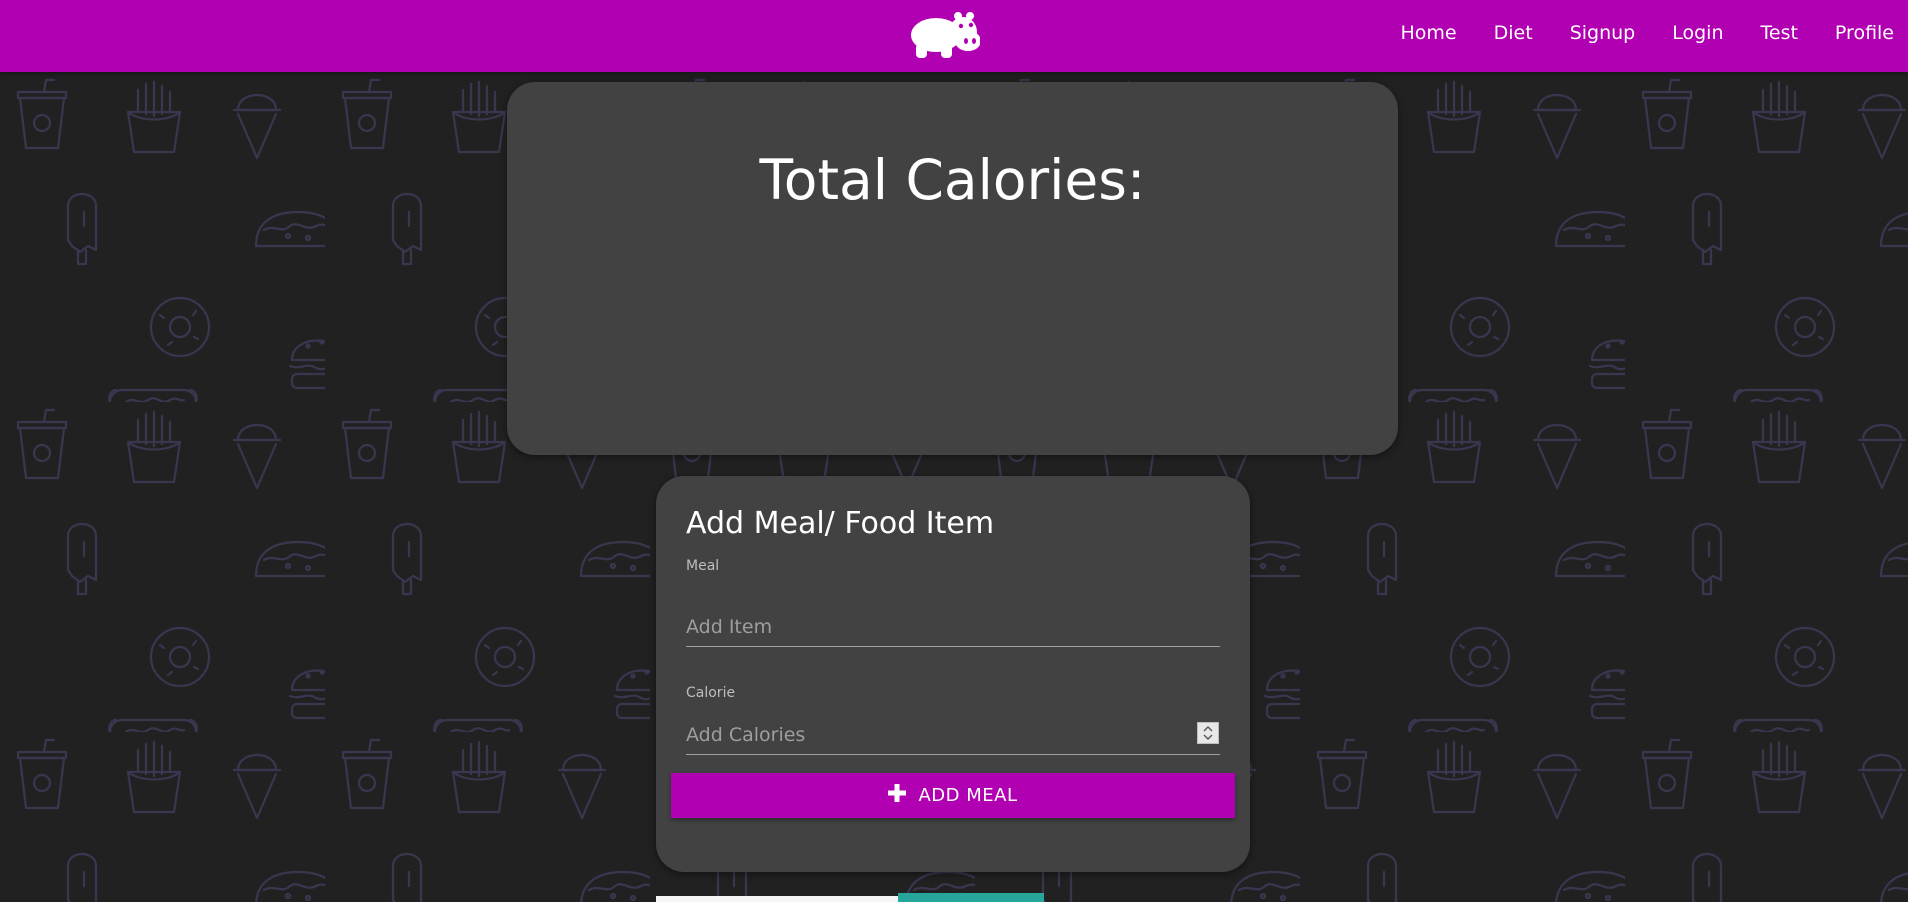 The width and height of the screenshot is (1908, 902). I want to click on meal-item-input, so click(953, 627).